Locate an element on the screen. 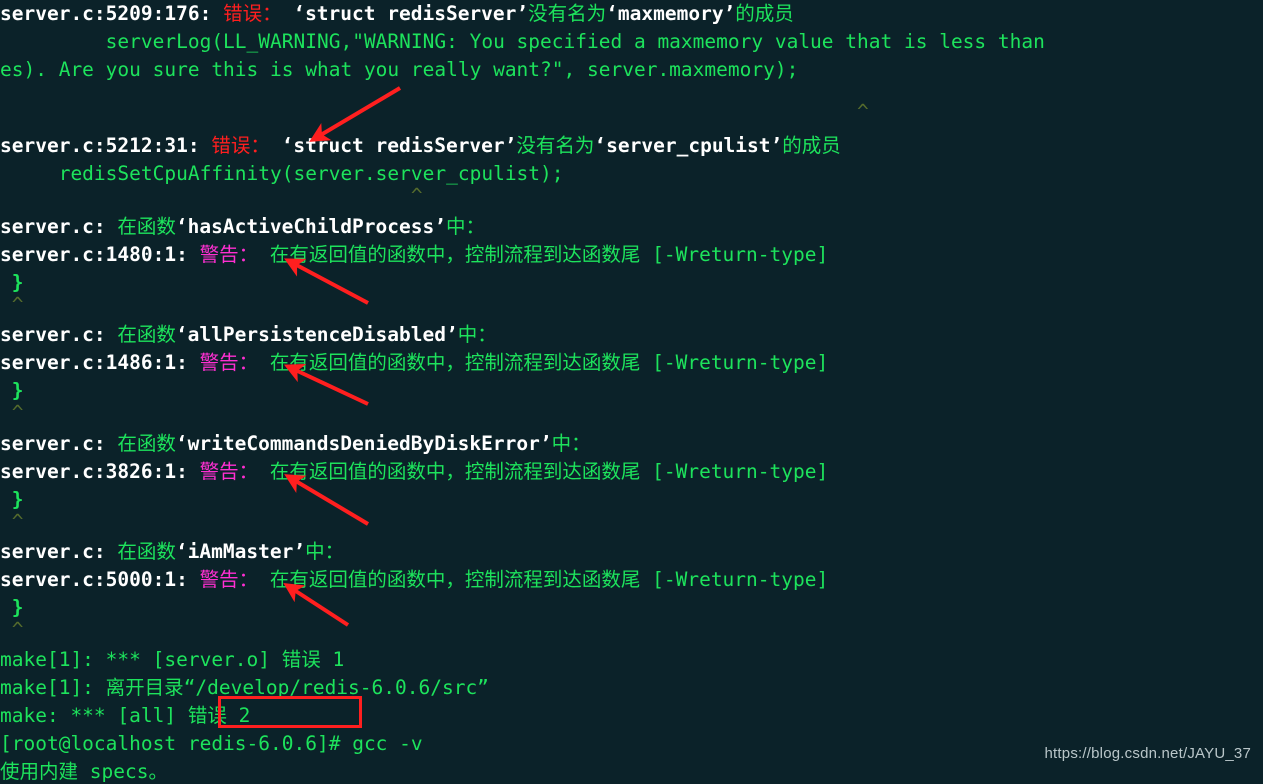 This screenshot has width=1263, height=784. terminal-text-segment: make[1]: *** [server.o] is located at coordinates (141, 659).